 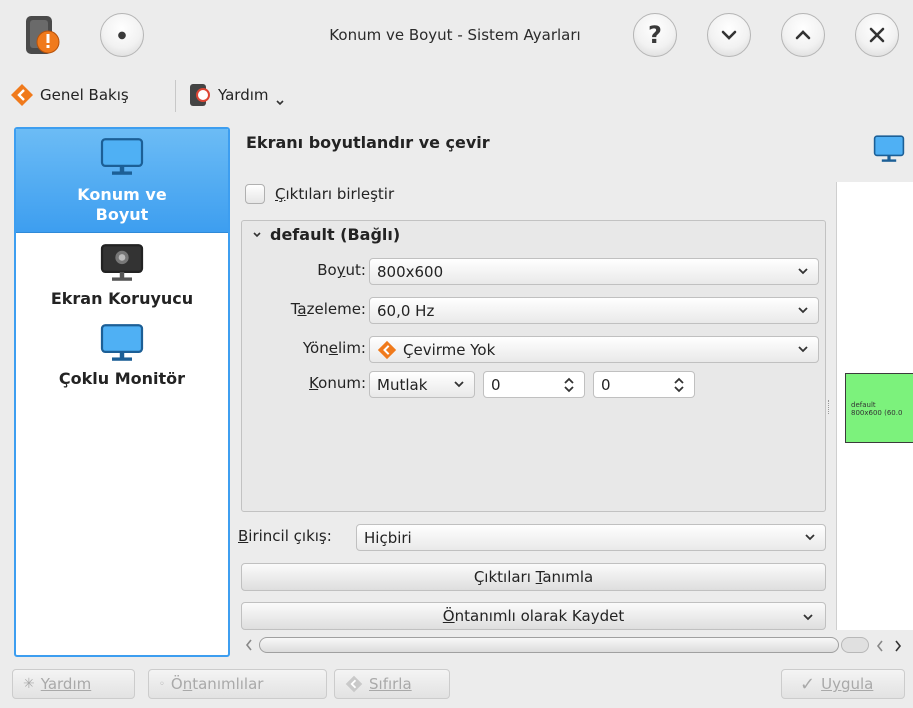 What do you see at coordinates (328, 309) in the screenshot?
I see `refresh-label: Tazeleme:` at bounding box center [328, 309].